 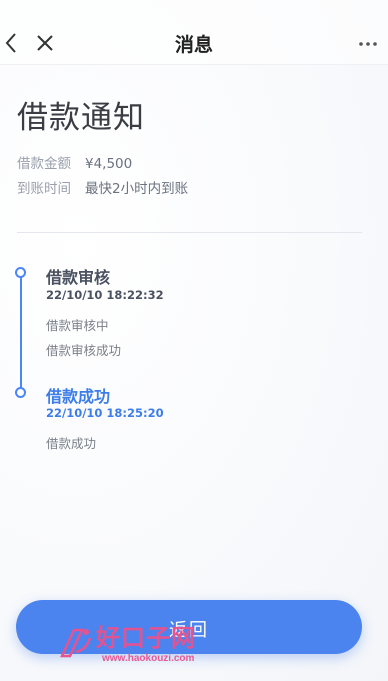 I want to click on step-detail: 借款审核中, so click(x=77, y=325).